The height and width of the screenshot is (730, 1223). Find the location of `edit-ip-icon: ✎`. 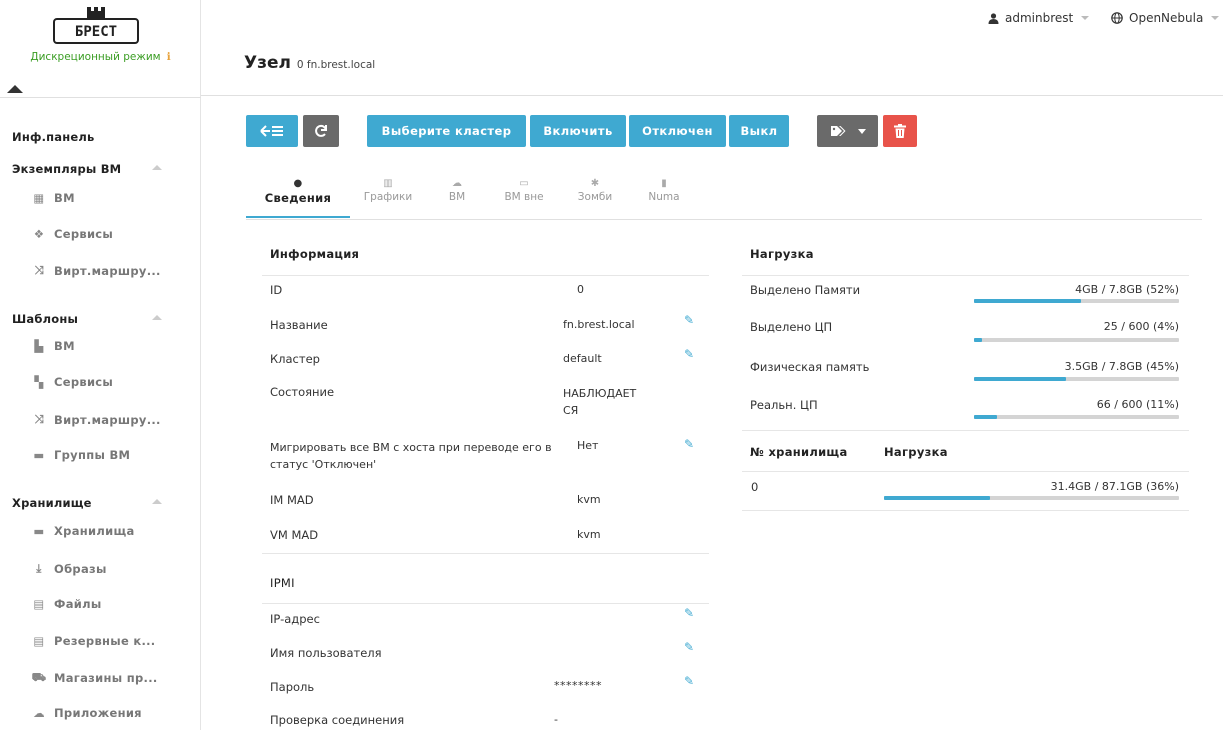

edit-ip-icon: ✎ is located at coordinates (689, 613).